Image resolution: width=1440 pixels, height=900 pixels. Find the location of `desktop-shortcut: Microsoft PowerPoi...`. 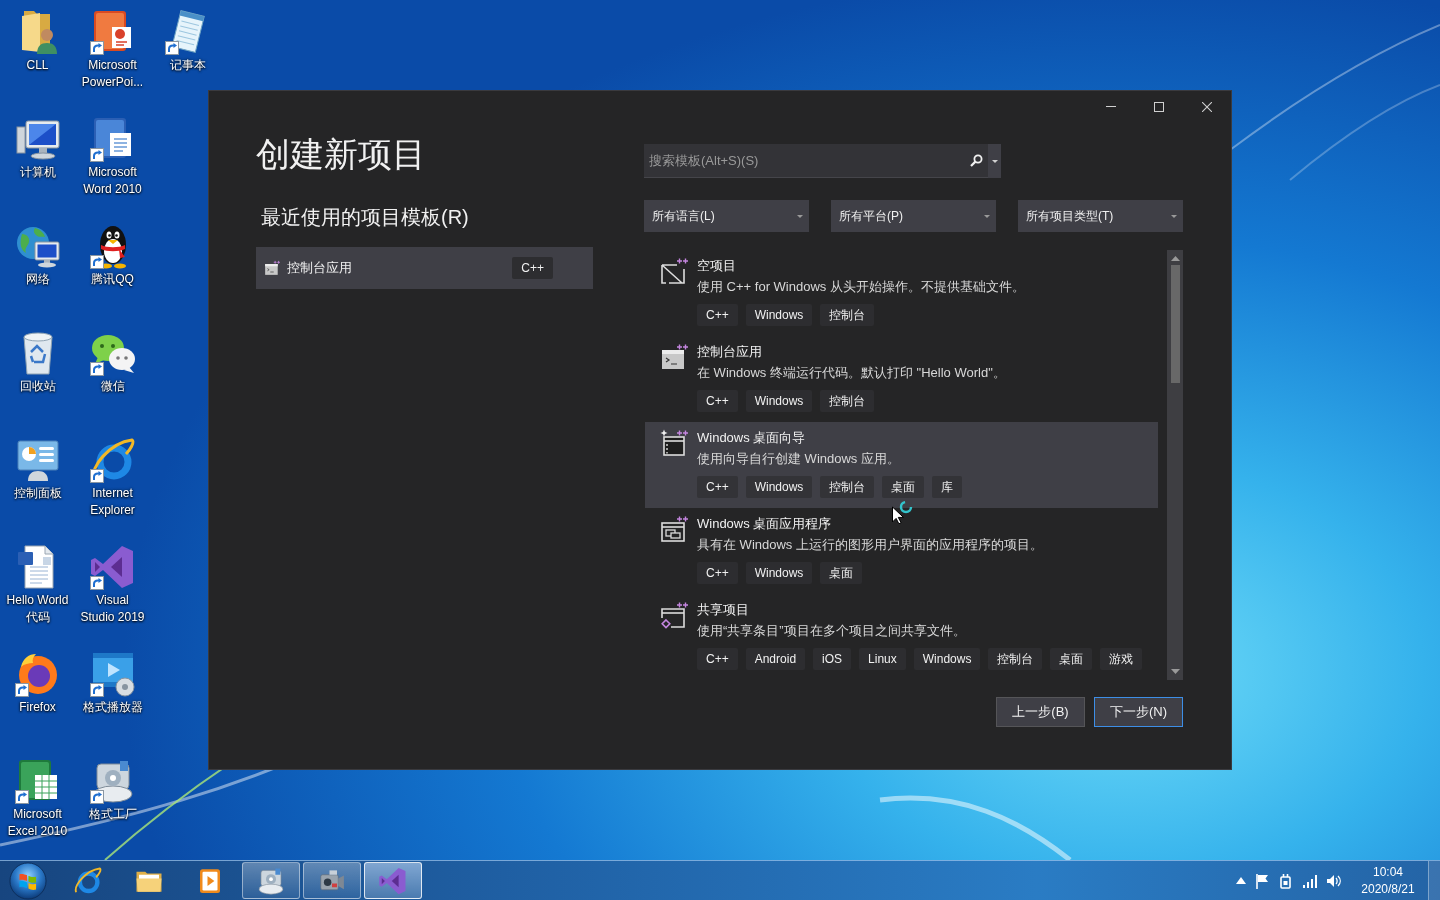

desktop-shortcut: Microsoft PowerPoi... is located at coordinates (112, 59).